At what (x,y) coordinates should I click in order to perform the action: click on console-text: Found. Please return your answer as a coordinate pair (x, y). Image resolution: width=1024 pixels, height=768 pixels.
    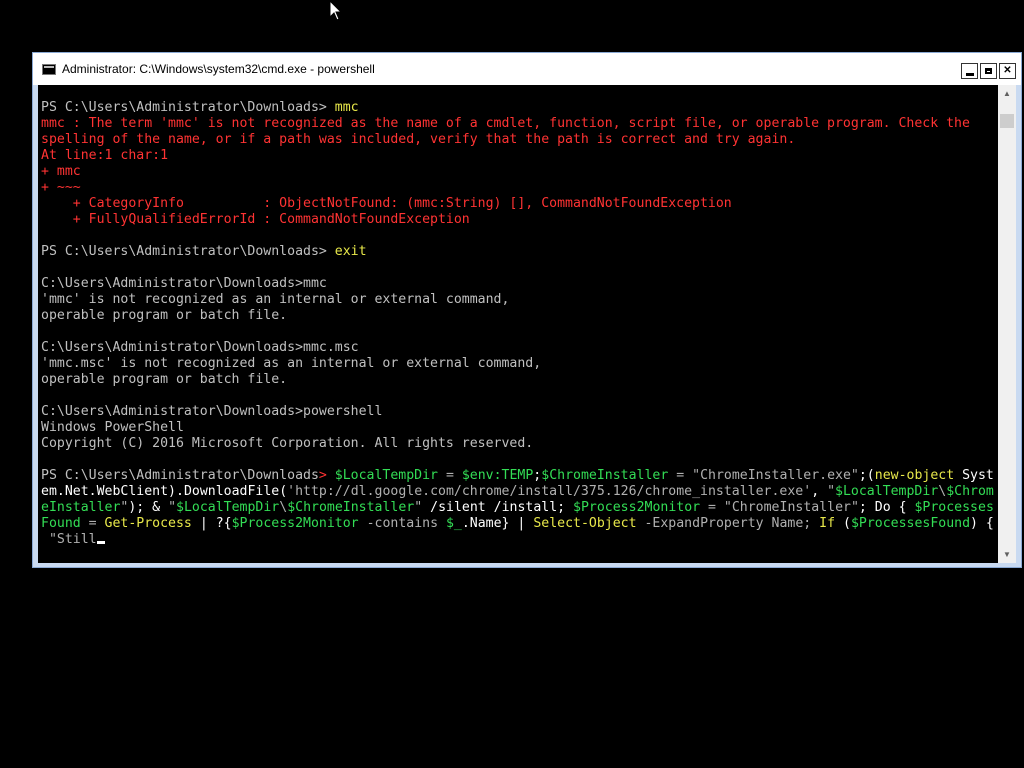
    Looking at the image, I should click on (61, 523).